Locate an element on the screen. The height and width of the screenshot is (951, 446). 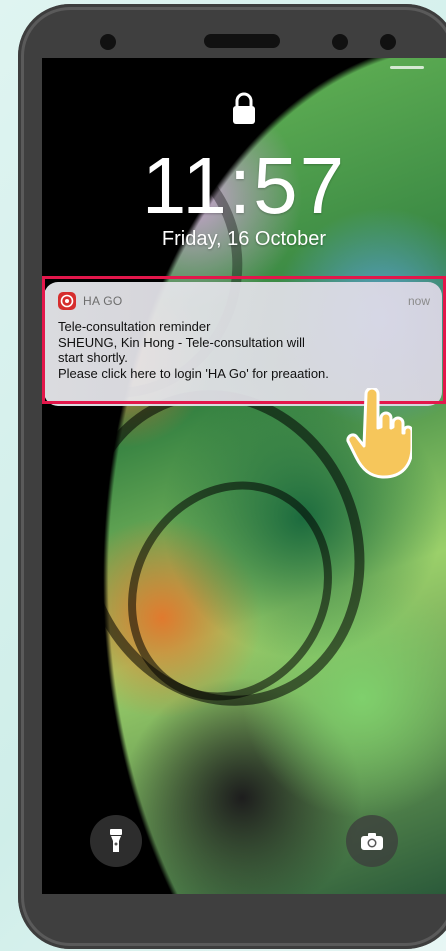
pointing-hand-icon is located at coordinates (379, 433).